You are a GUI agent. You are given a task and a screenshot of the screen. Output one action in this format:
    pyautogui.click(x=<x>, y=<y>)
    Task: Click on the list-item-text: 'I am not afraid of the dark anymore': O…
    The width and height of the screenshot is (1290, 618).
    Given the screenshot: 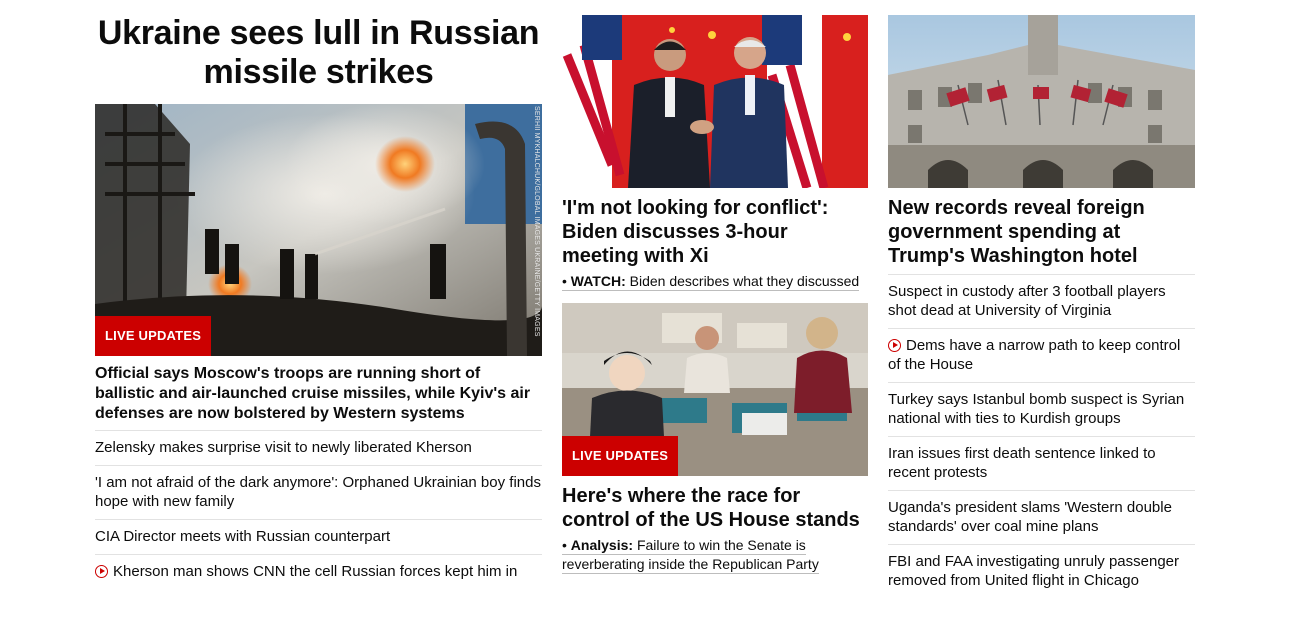 What is the action you would take?
    pyautogui.click(x=318, y=492)
    